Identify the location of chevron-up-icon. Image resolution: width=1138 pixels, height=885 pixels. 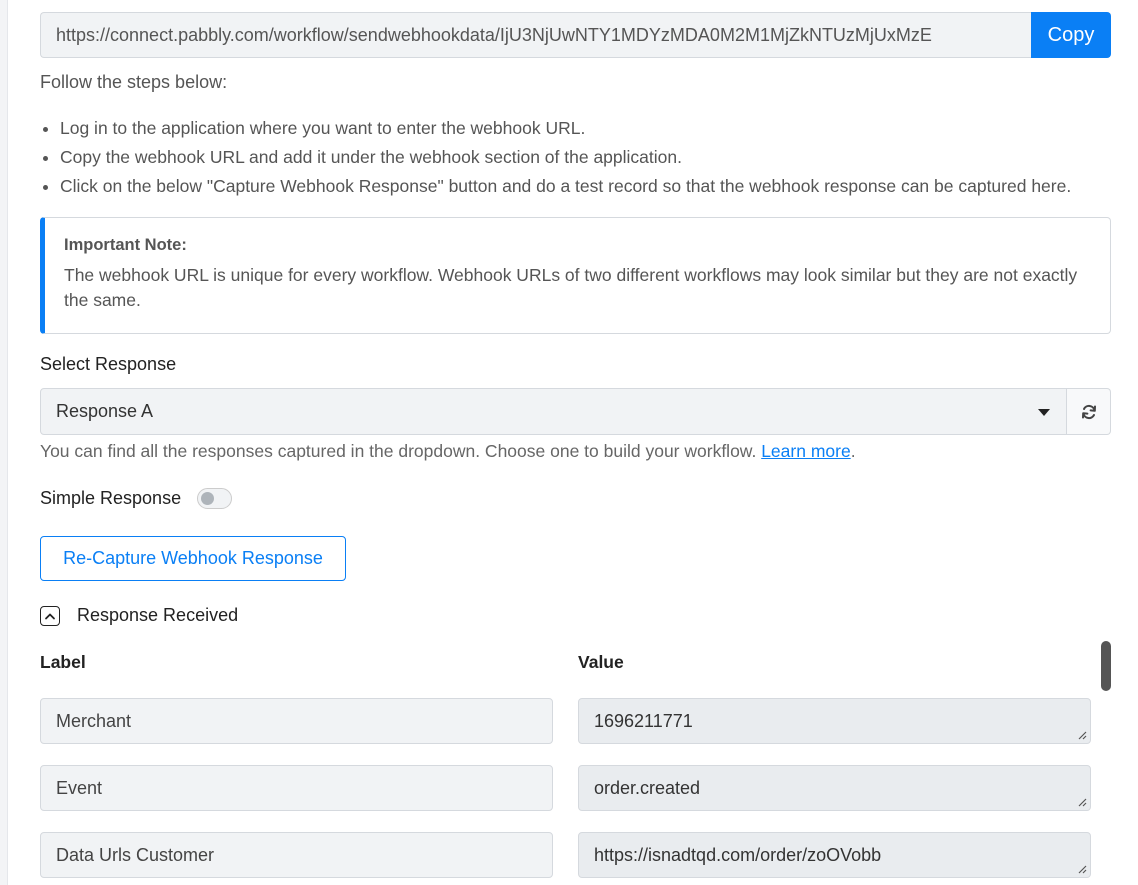
(50, 616).